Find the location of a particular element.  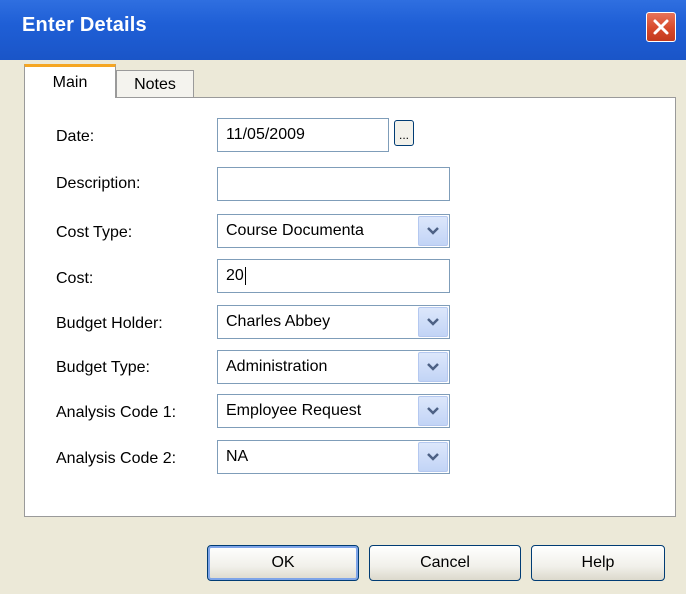

budget-holder-label: Budget Holder: is located at coordinates (109, 323).